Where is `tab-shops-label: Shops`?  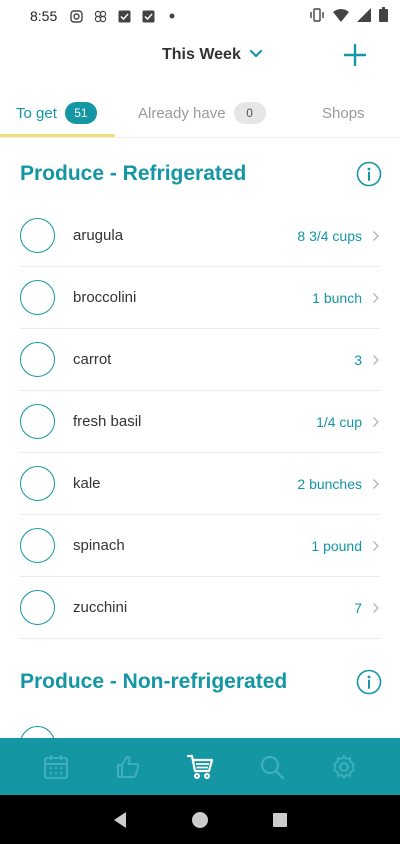
tab-shops-label: Shops is located at coordinates (343, 113).